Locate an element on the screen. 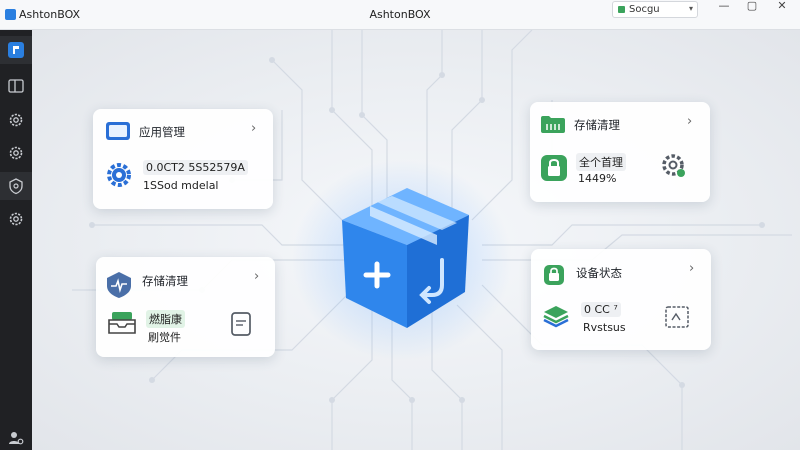  sidebar-item-settings is located at coordinates (16, 120).